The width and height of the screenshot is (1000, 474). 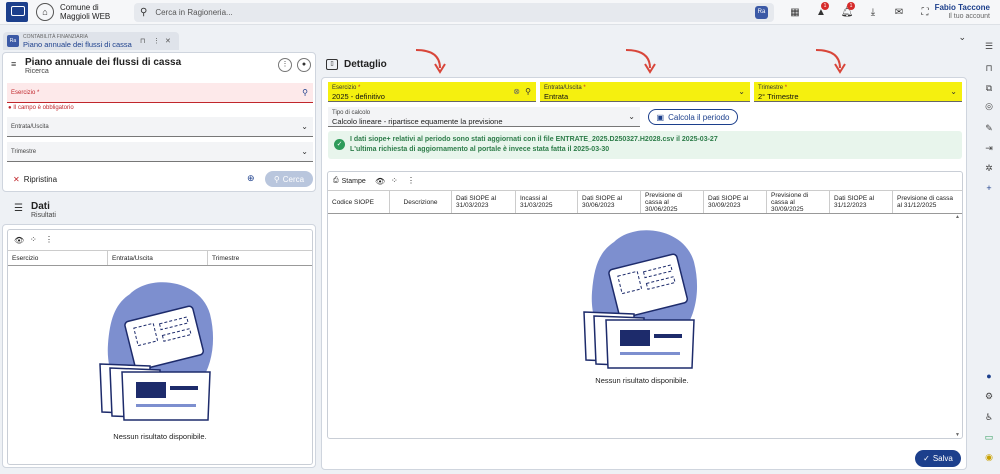 I want to click on calcola-periodo-button: ▣ Calcola il periodo, so click(x=693, y=117).